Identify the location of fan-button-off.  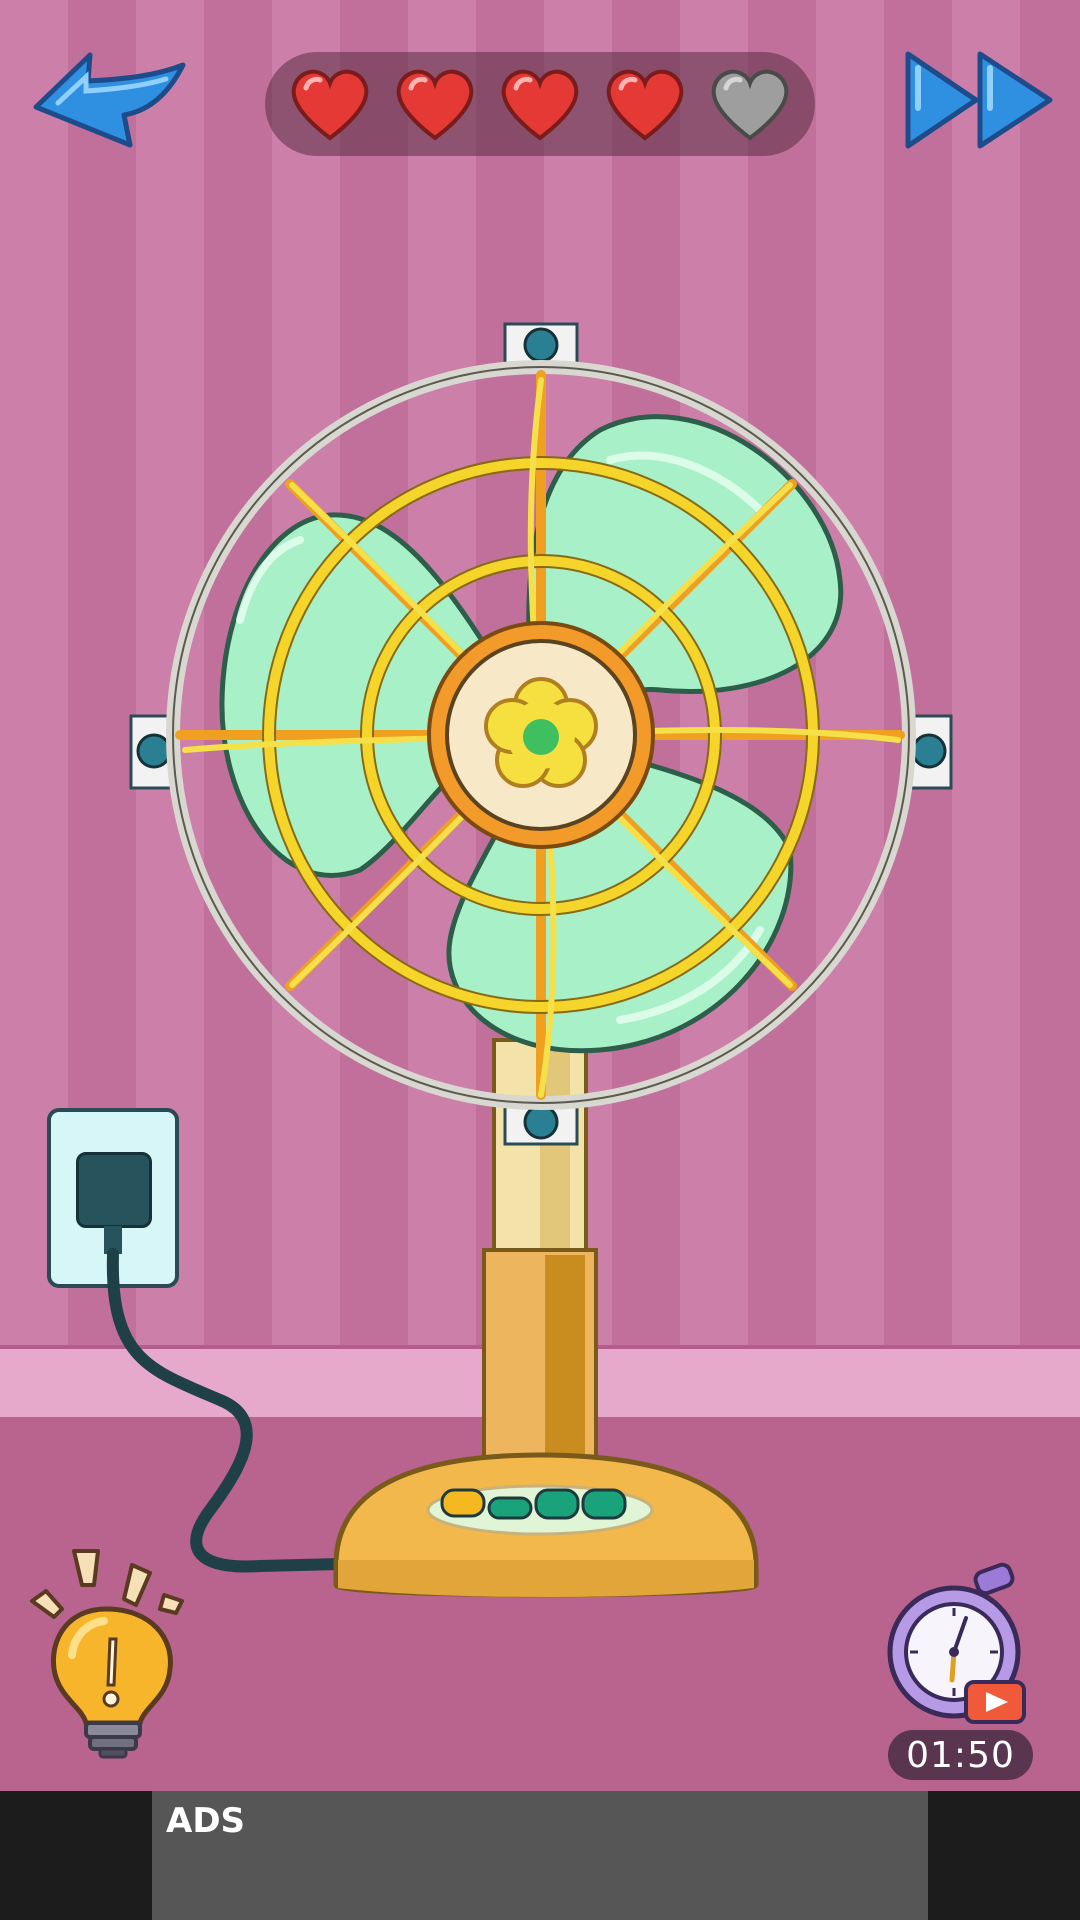
(463, 1503).